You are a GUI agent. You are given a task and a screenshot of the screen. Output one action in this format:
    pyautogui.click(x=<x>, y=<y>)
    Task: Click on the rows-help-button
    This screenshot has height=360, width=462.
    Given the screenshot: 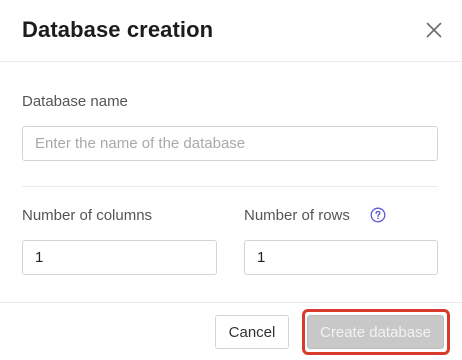 What is the action you would take?
    pyautogui.click(x=378, y=215)
    